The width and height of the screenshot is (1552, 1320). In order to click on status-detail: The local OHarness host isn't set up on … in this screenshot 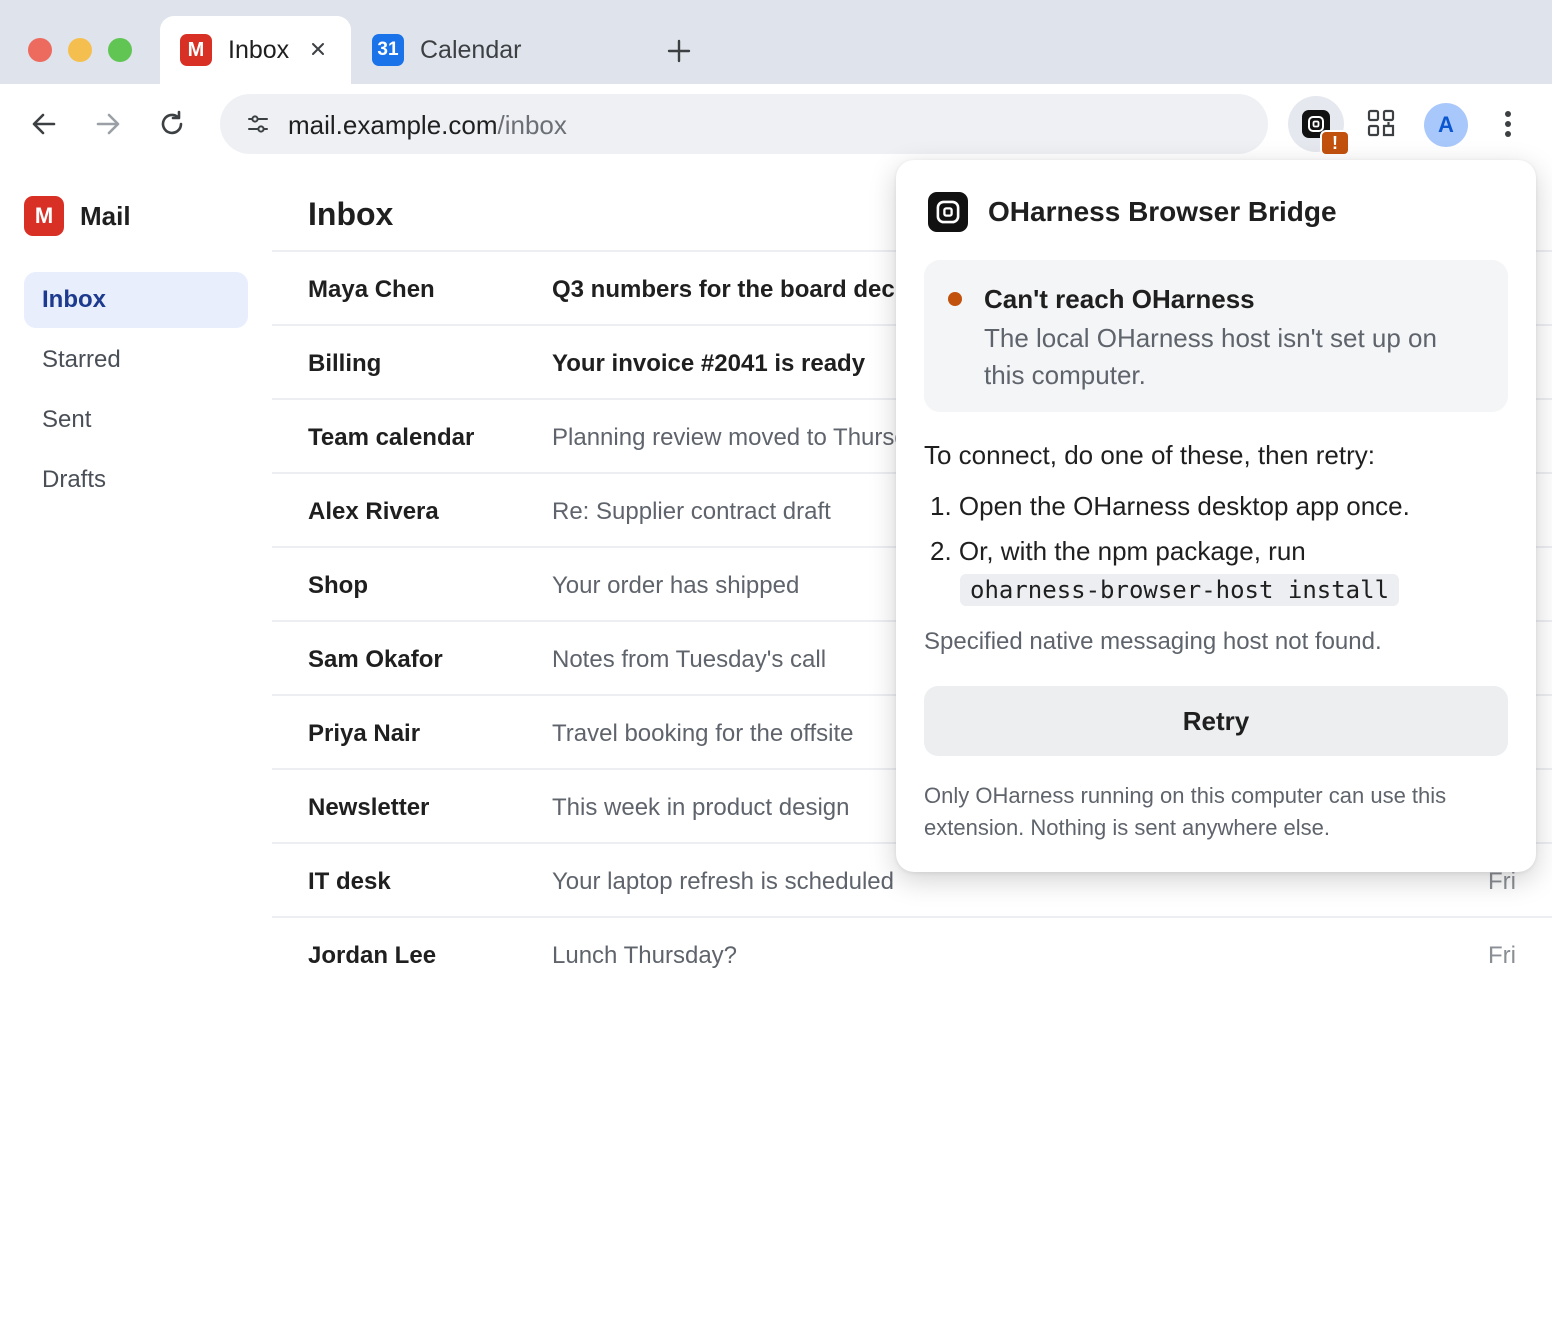, I will do `click(1210, 356)`.